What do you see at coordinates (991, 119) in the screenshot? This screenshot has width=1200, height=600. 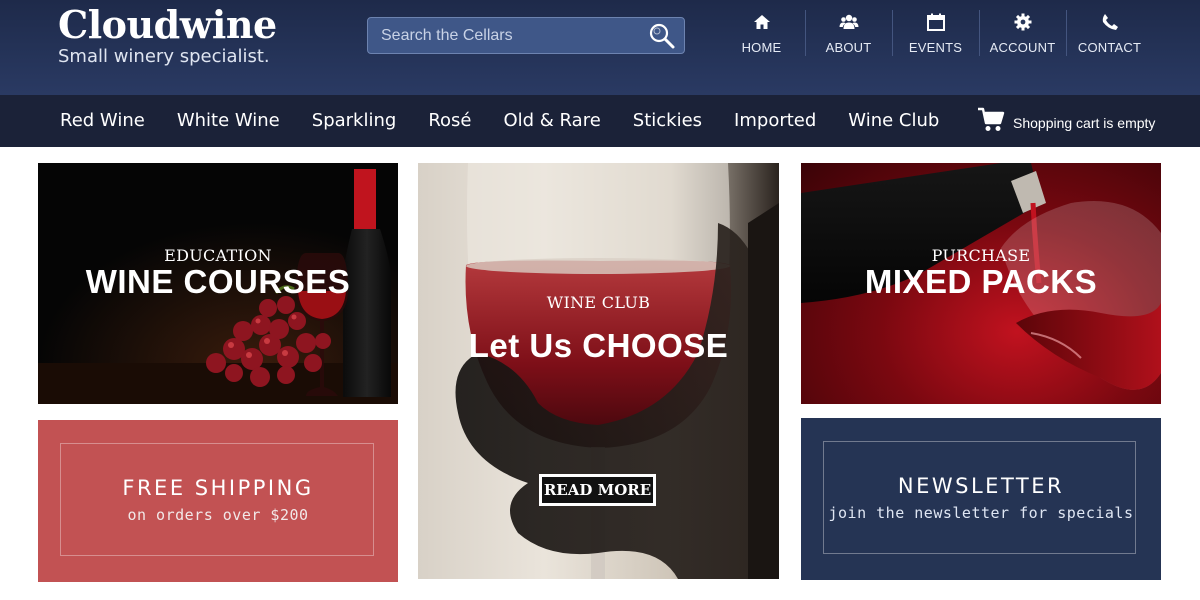 I see `cart-icon` at bounding box center [991, 119].